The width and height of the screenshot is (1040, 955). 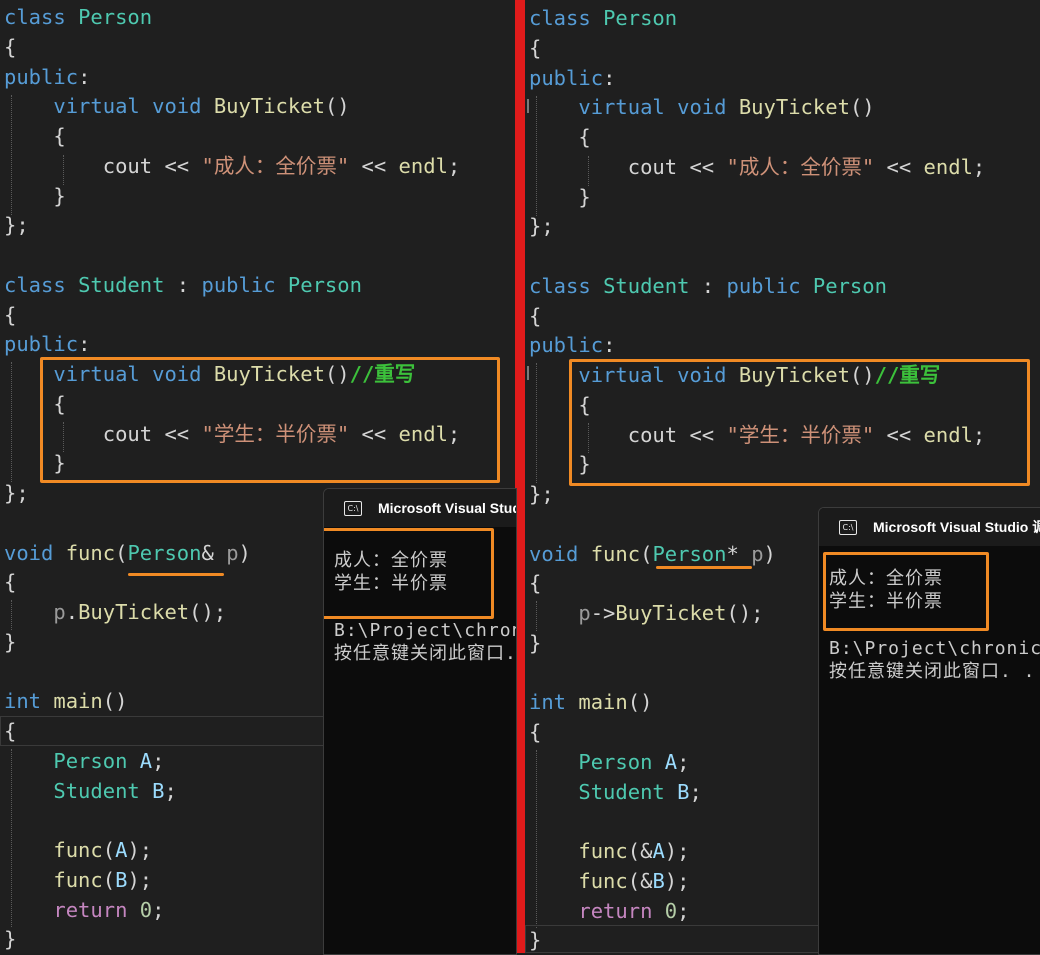 I want to click on code-token: (&, so click(x=640, y=851).